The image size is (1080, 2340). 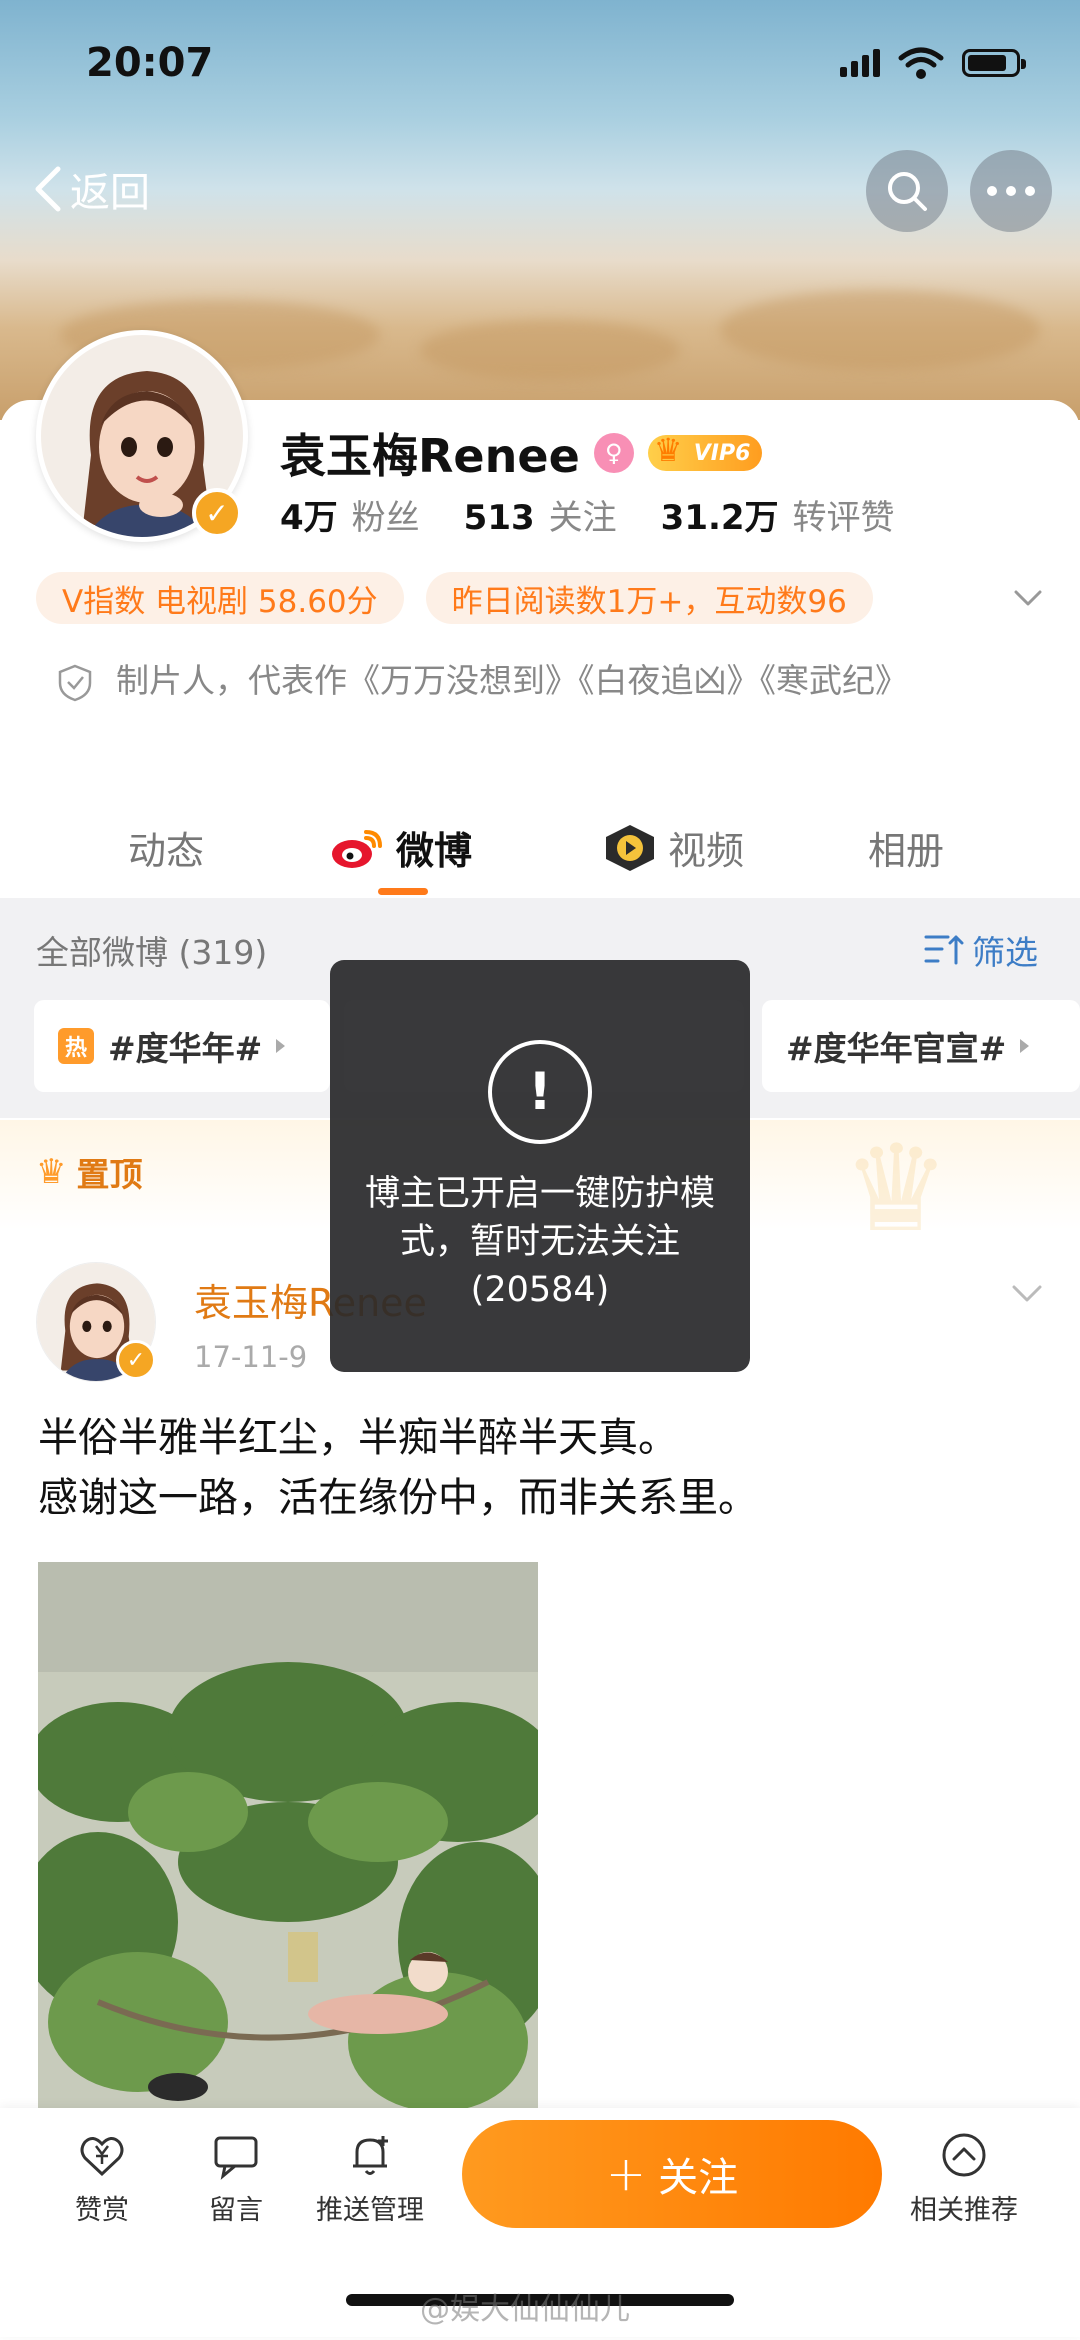 I want to click on follow-label: 关注, so click(x=698, y=2178).